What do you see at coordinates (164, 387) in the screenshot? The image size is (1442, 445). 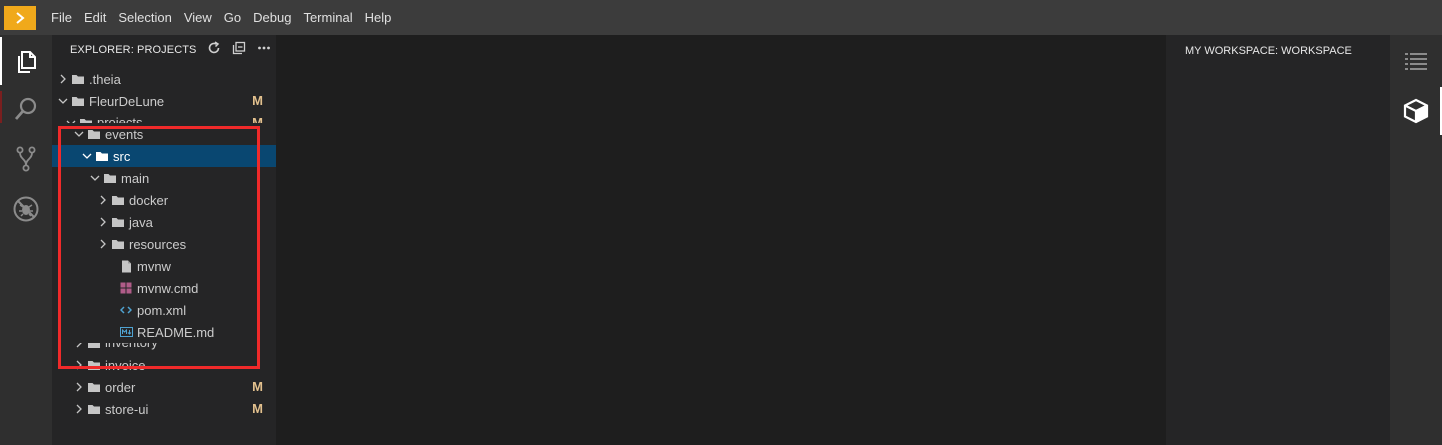 I see `tree-item-order: order M` at bounding box center [164, 387].